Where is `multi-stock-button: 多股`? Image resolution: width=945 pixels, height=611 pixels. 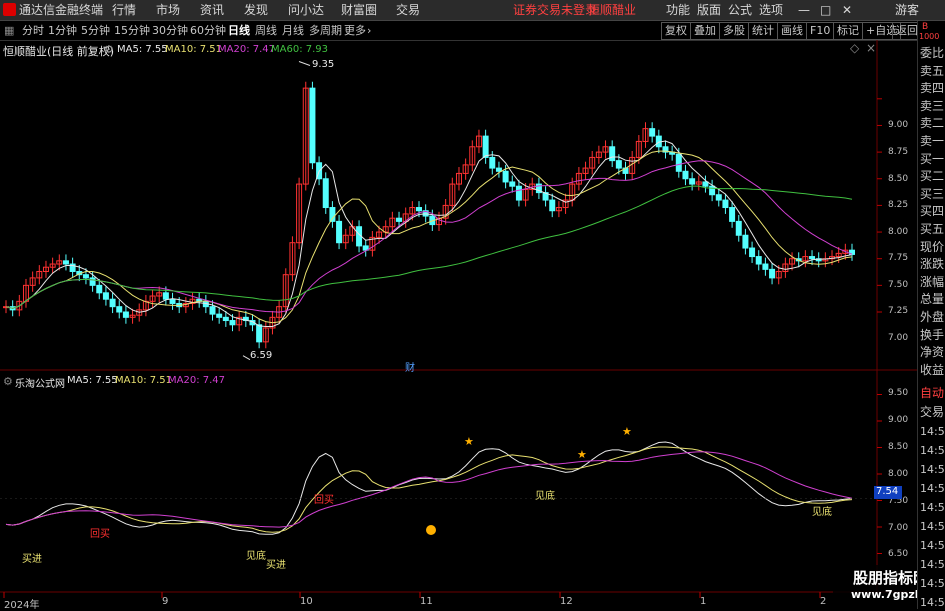 multi-stock-button: 多股 is located at coordinates (734, 31).